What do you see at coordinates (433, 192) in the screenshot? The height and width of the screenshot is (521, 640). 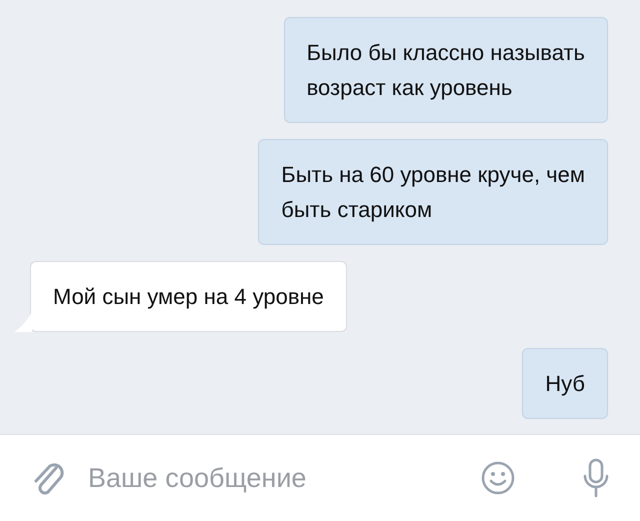 I see `outgoing-message: Быть на 60 уровне круче, чем быть стариком` at bounding box center [433, 192].